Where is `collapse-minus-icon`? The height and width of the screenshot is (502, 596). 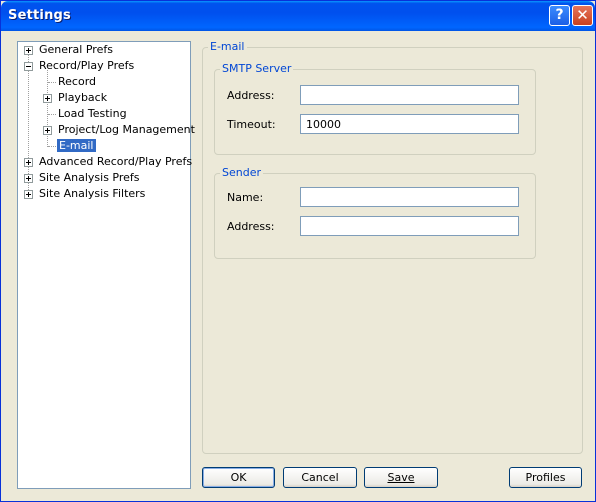
collapse-minus-icon is located at coordinates (28, 66).